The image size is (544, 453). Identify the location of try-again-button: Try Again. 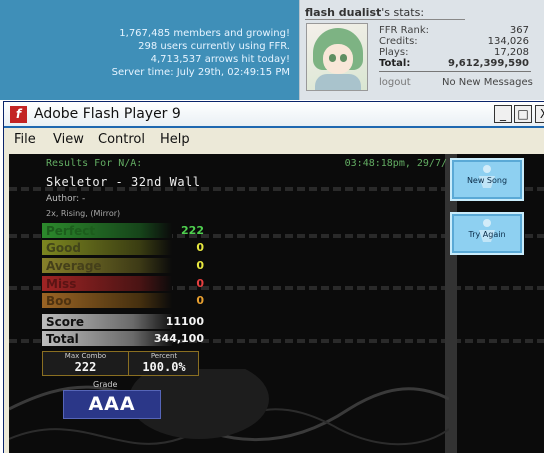
(487, 233).